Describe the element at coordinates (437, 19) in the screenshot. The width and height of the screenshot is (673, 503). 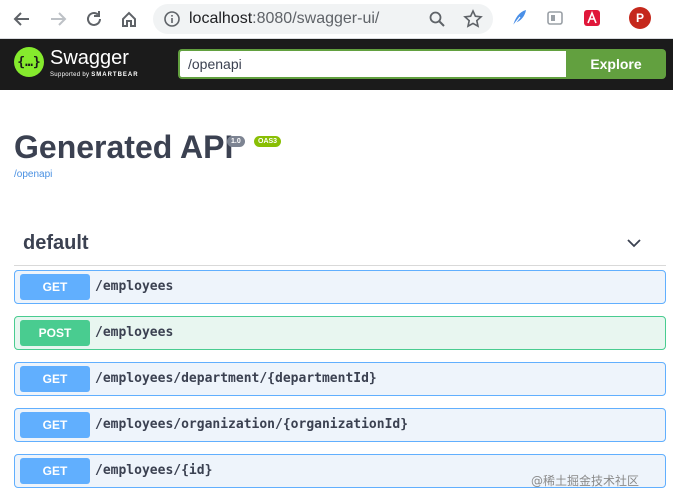
I see `zoom-icon` at that location.